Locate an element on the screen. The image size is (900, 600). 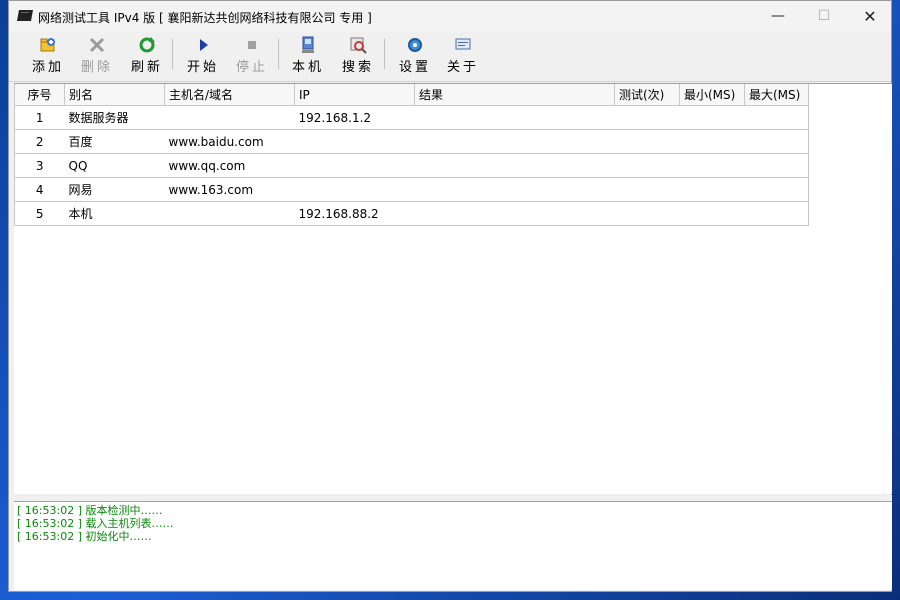
cell-seq: 3 is located at coordinates (39, 165).